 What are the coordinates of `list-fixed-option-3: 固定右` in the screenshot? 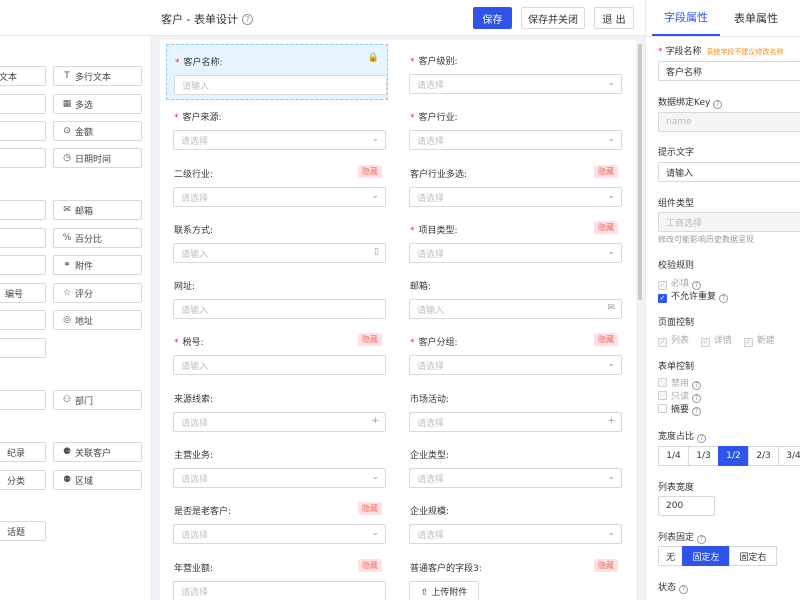 It's located at (753, 556).